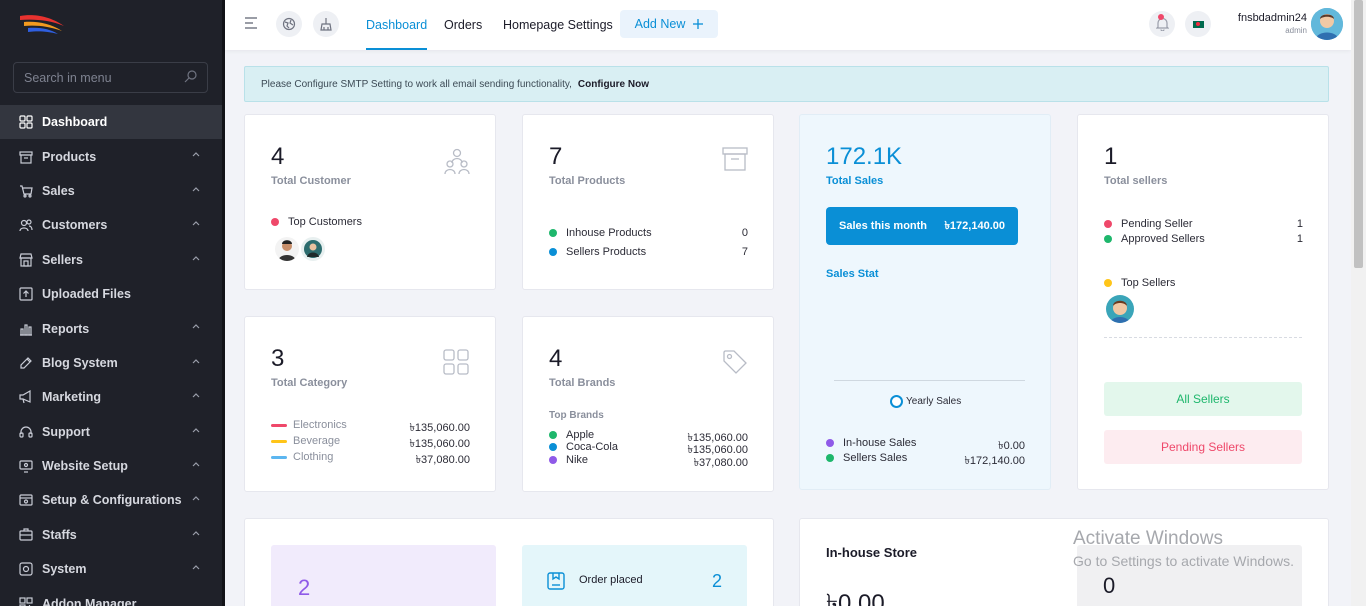  What do you see at coordinates (600, 233) in the screenshot?
I see `inhouse-products-row: Inhouse Products` at bounding box center [600, 233].